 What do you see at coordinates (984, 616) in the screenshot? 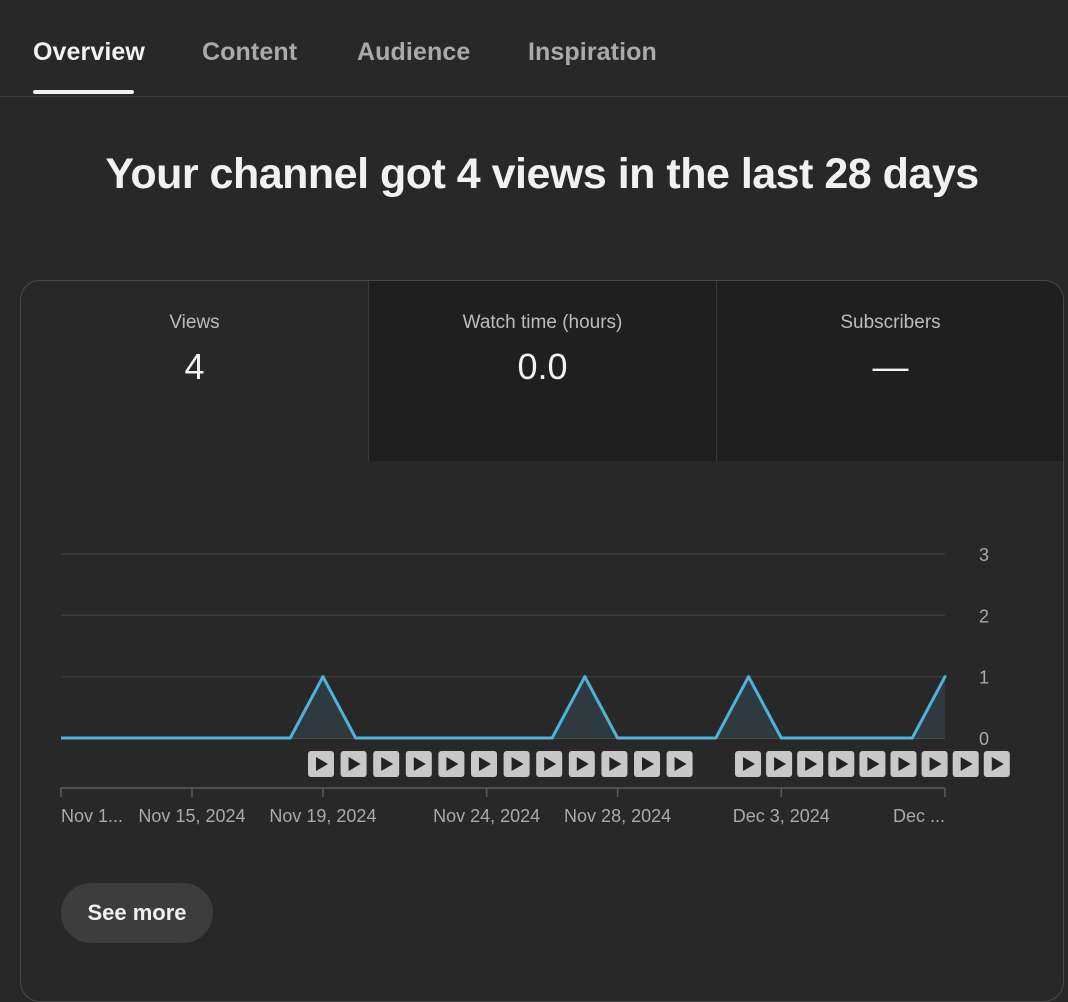
I see `y-tick-label: 2` at bounding box center [984, 616].